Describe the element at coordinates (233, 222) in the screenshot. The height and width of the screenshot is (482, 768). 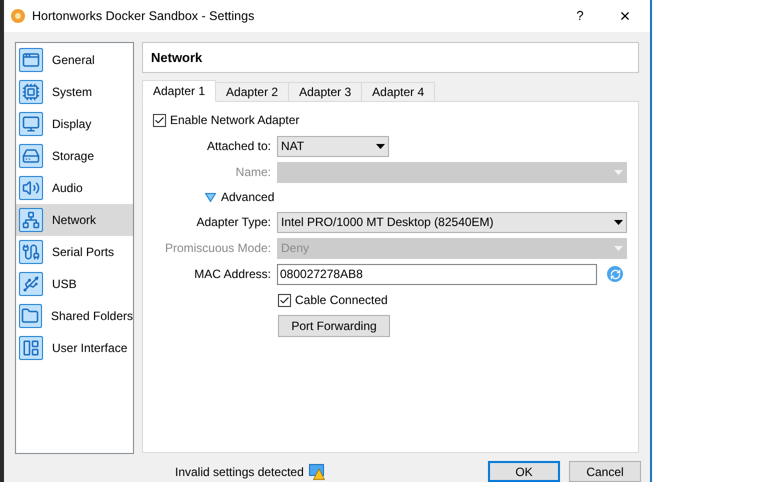
I see `field-label: Adapter Type:` at that location.